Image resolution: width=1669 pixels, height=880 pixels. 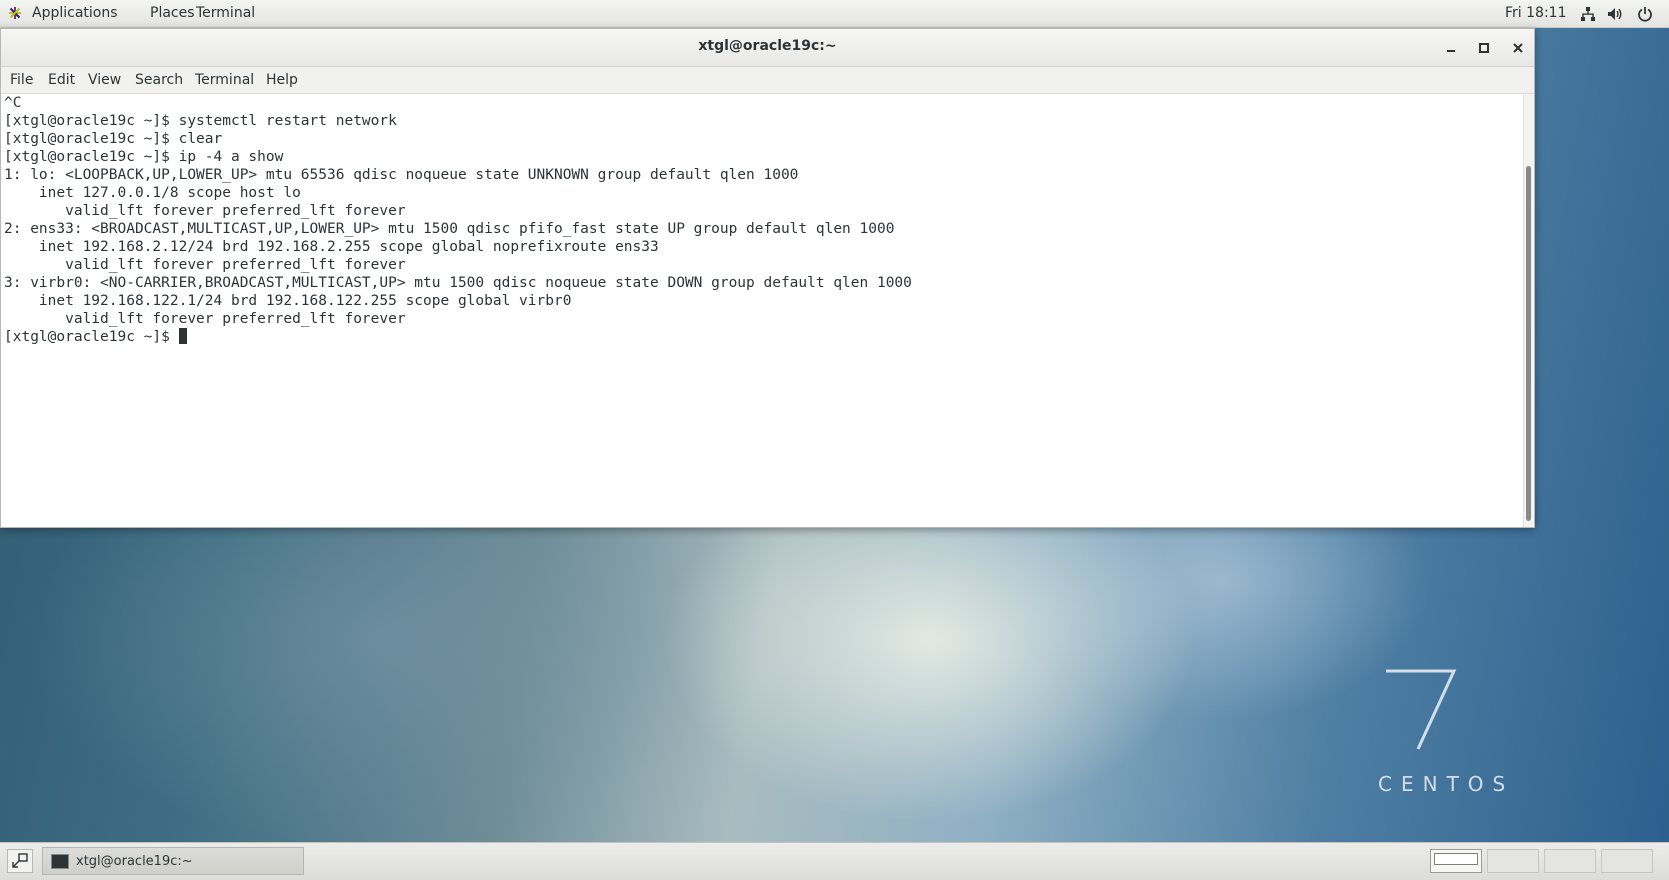 What do you see at coordinates (767, 80) in the screenshot?
I see `window-menubar: File Edit View Search Terminal Help` at bounding box center [767, 80].